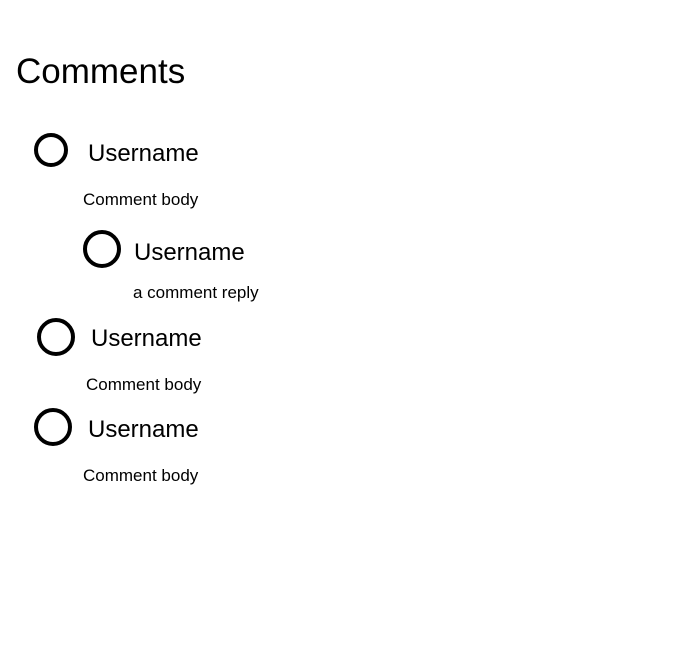  I want to click on page-title: Comments, so click(101, 71).